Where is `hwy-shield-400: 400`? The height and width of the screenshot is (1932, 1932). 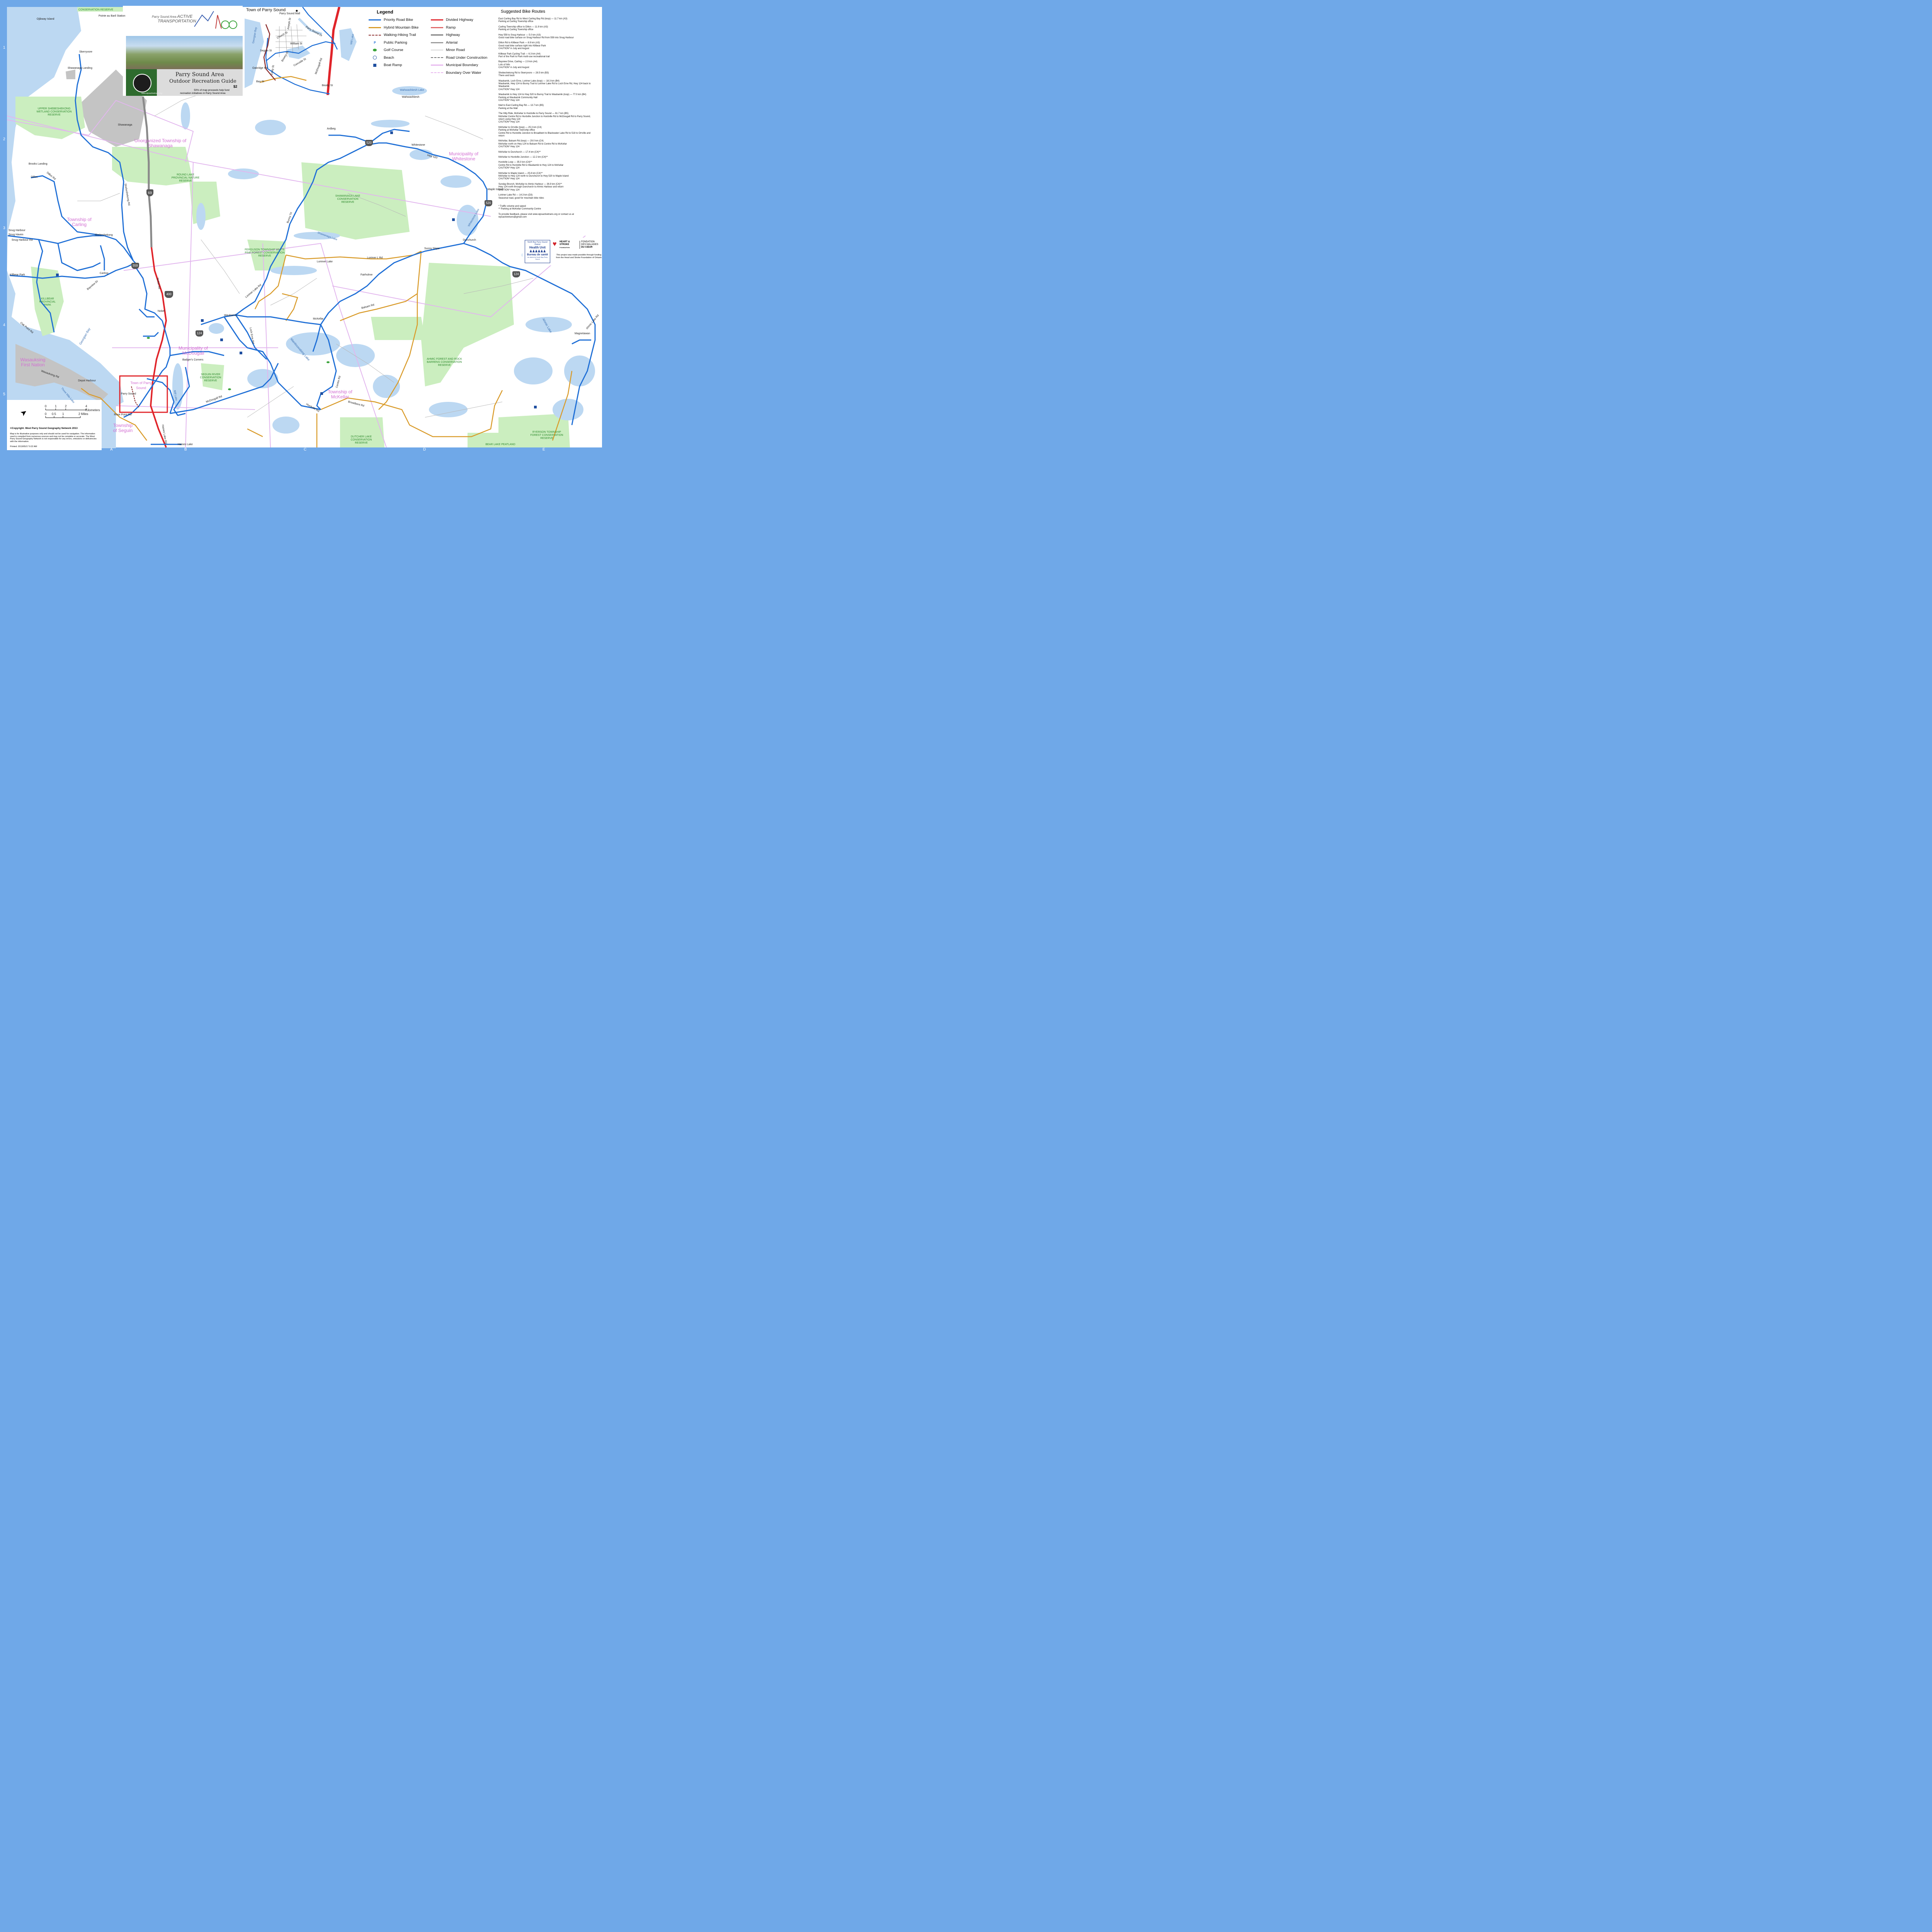 hwy-shield-400: 400 is located at coordinates (169, 294).